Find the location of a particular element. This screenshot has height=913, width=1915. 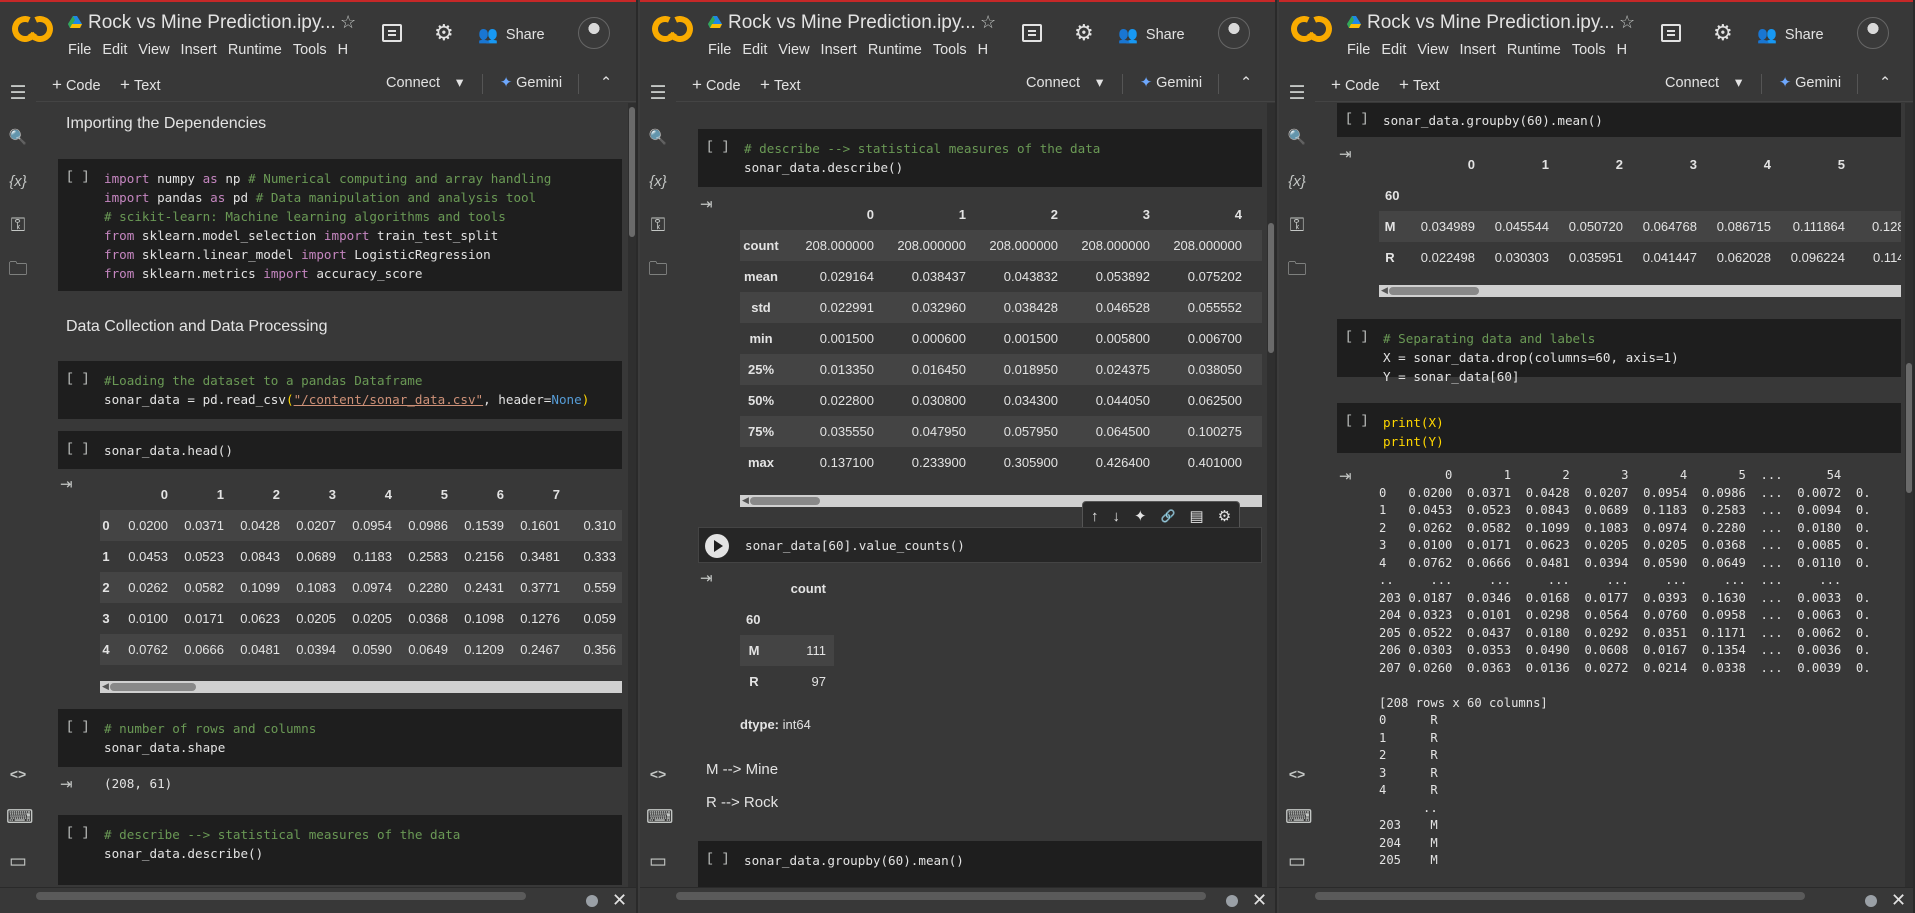

menu-view: View is located at coordinates (153, 50).